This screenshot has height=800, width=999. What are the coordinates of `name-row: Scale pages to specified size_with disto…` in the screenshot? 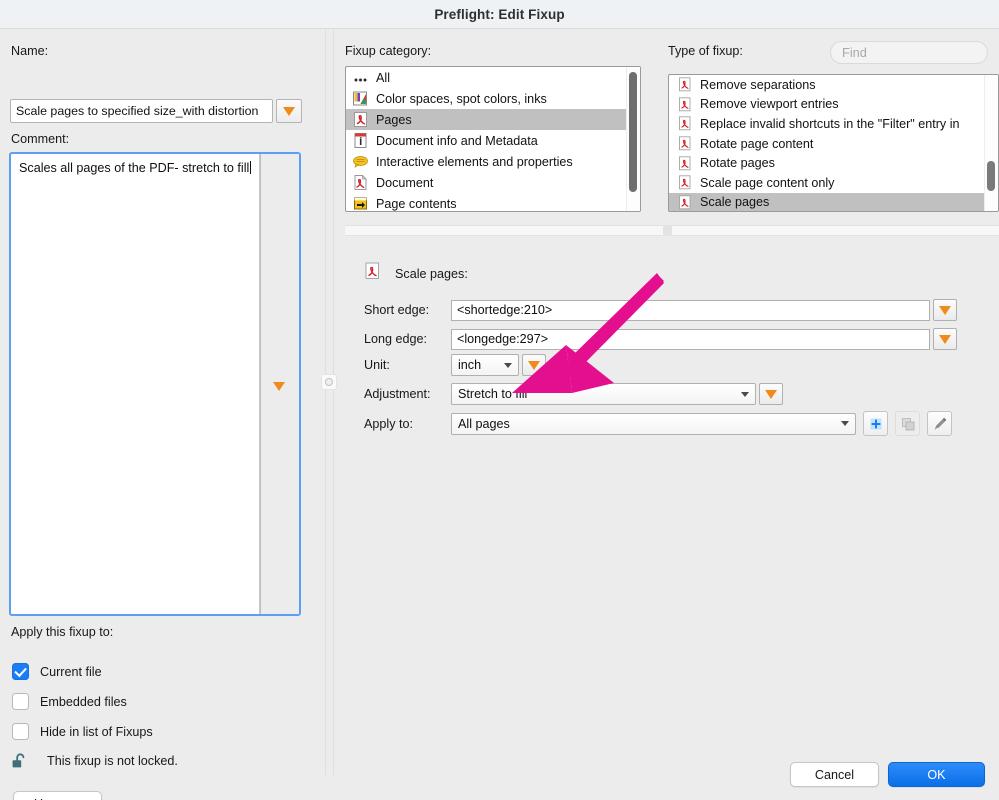 It's located at (156, 111).